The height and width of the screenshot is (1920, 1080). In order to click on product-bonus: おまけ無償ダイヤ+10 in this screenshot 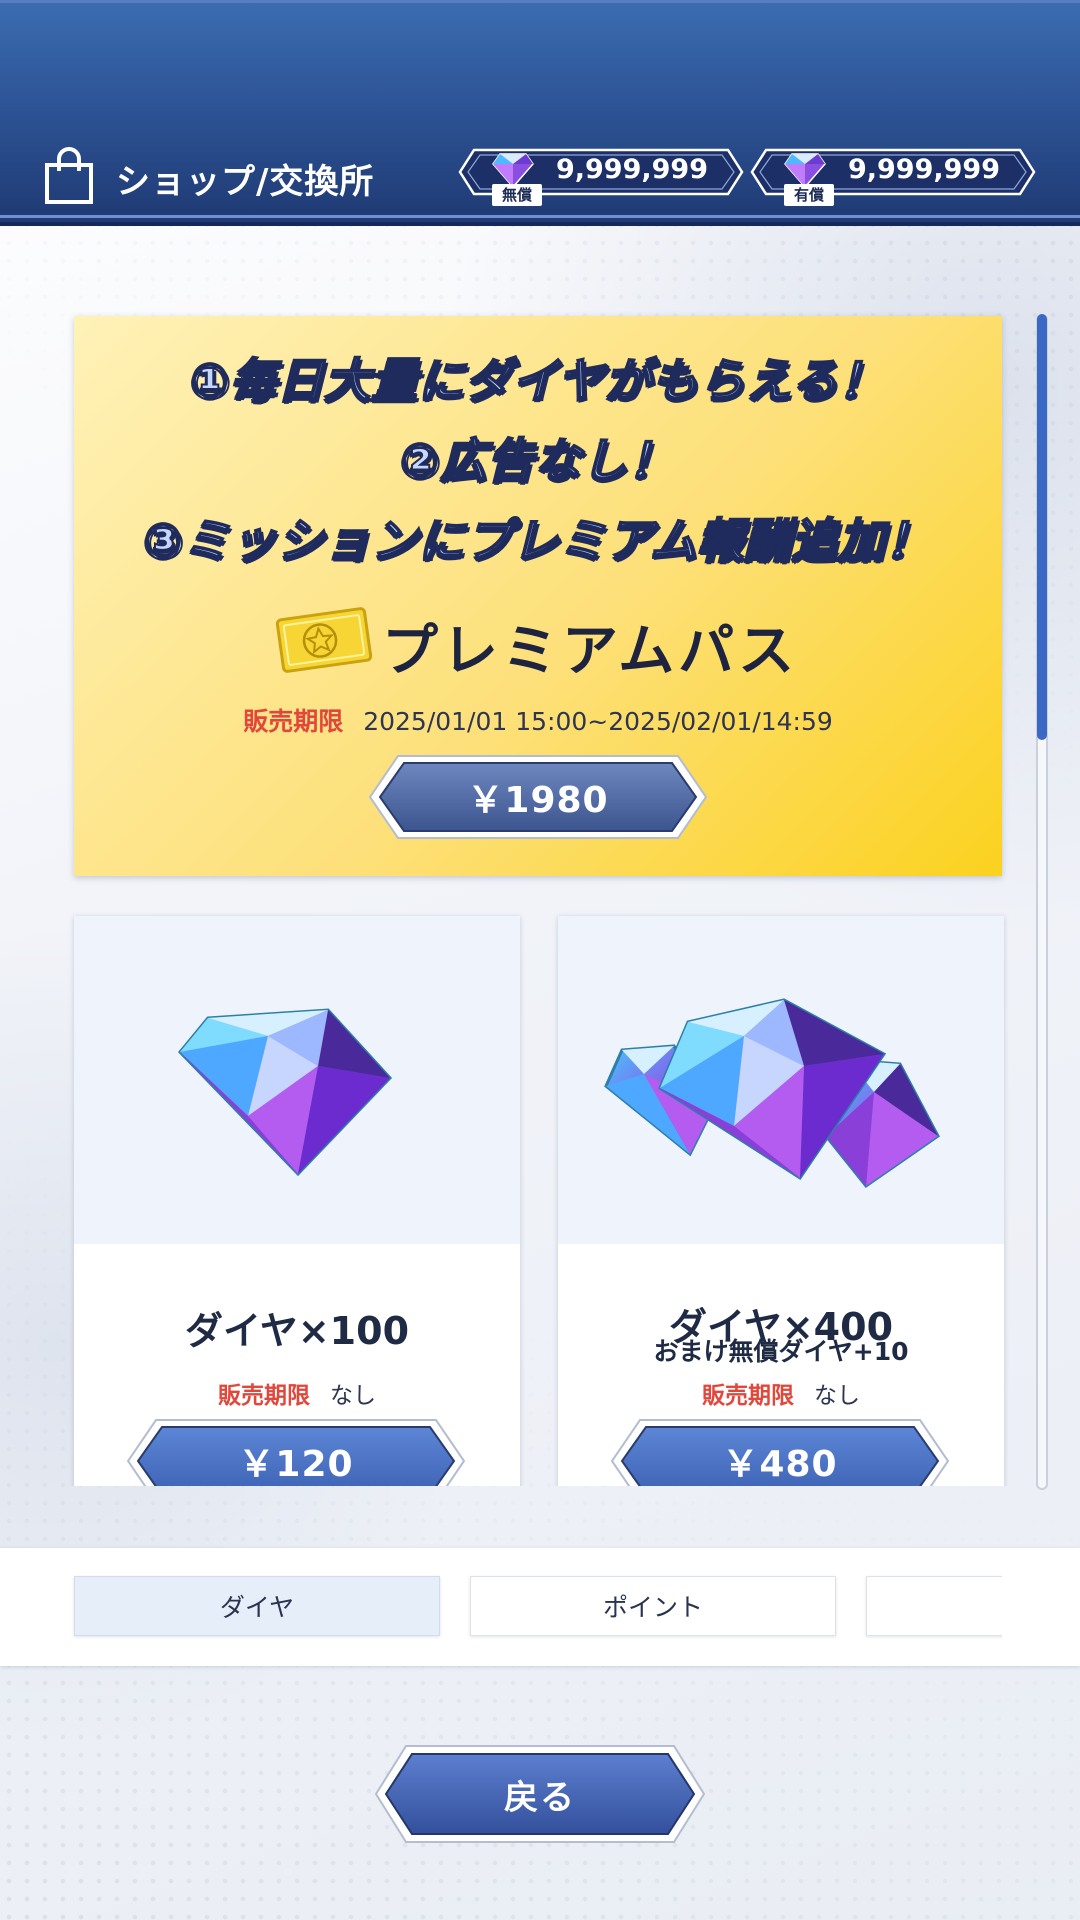, I will do `click(781, 1351)`.